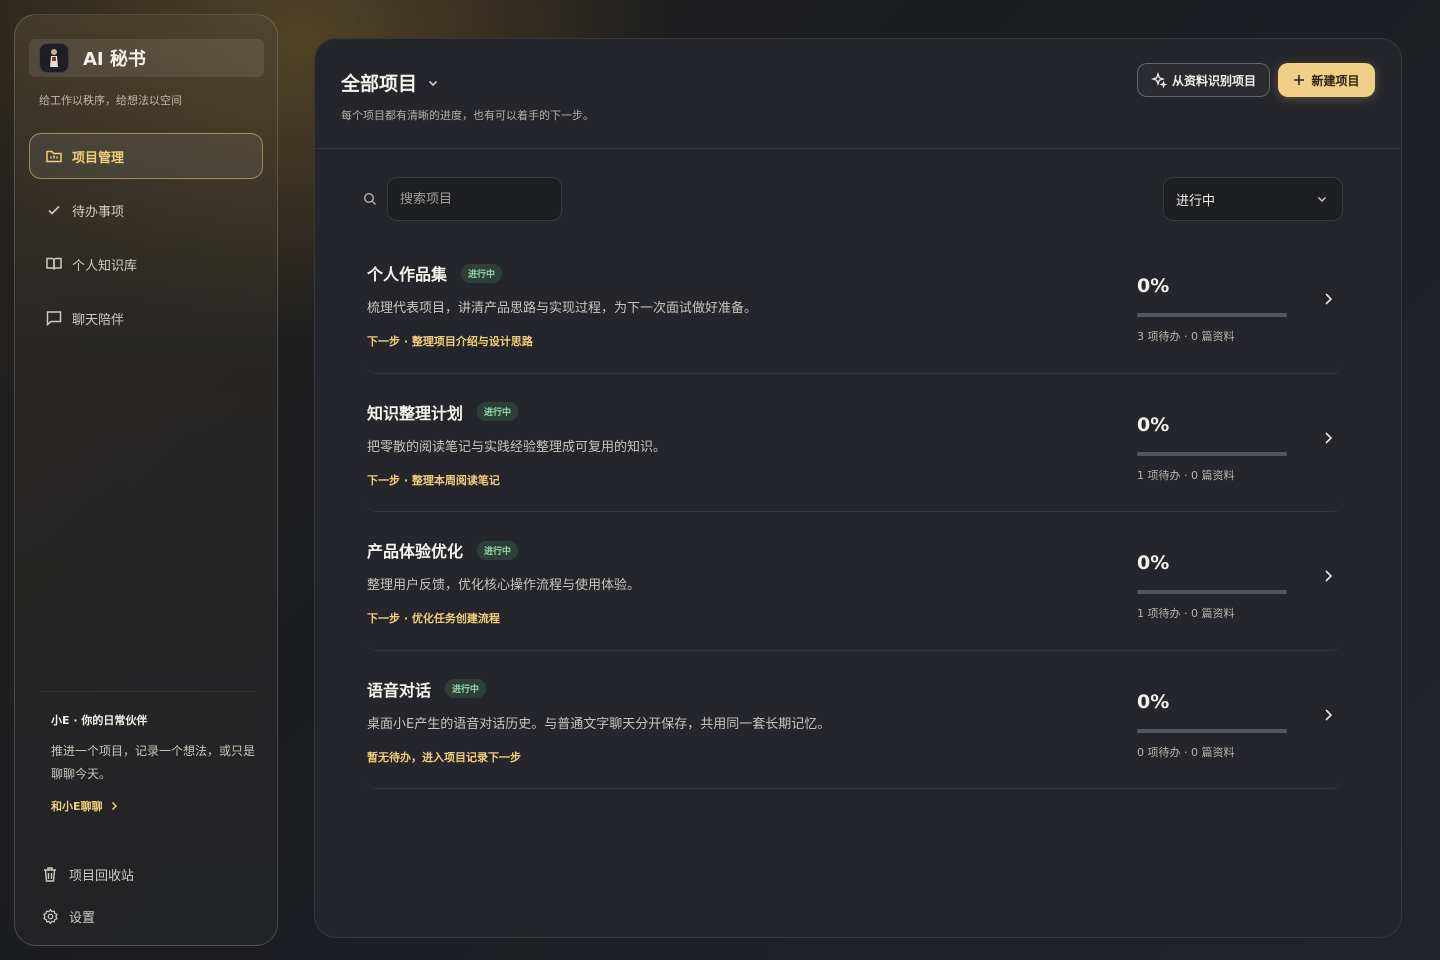 The width and height of the screenshot is (1440, 960). I want to click on sidebar-item-label: 聊天陪伴, so click(98, 320).